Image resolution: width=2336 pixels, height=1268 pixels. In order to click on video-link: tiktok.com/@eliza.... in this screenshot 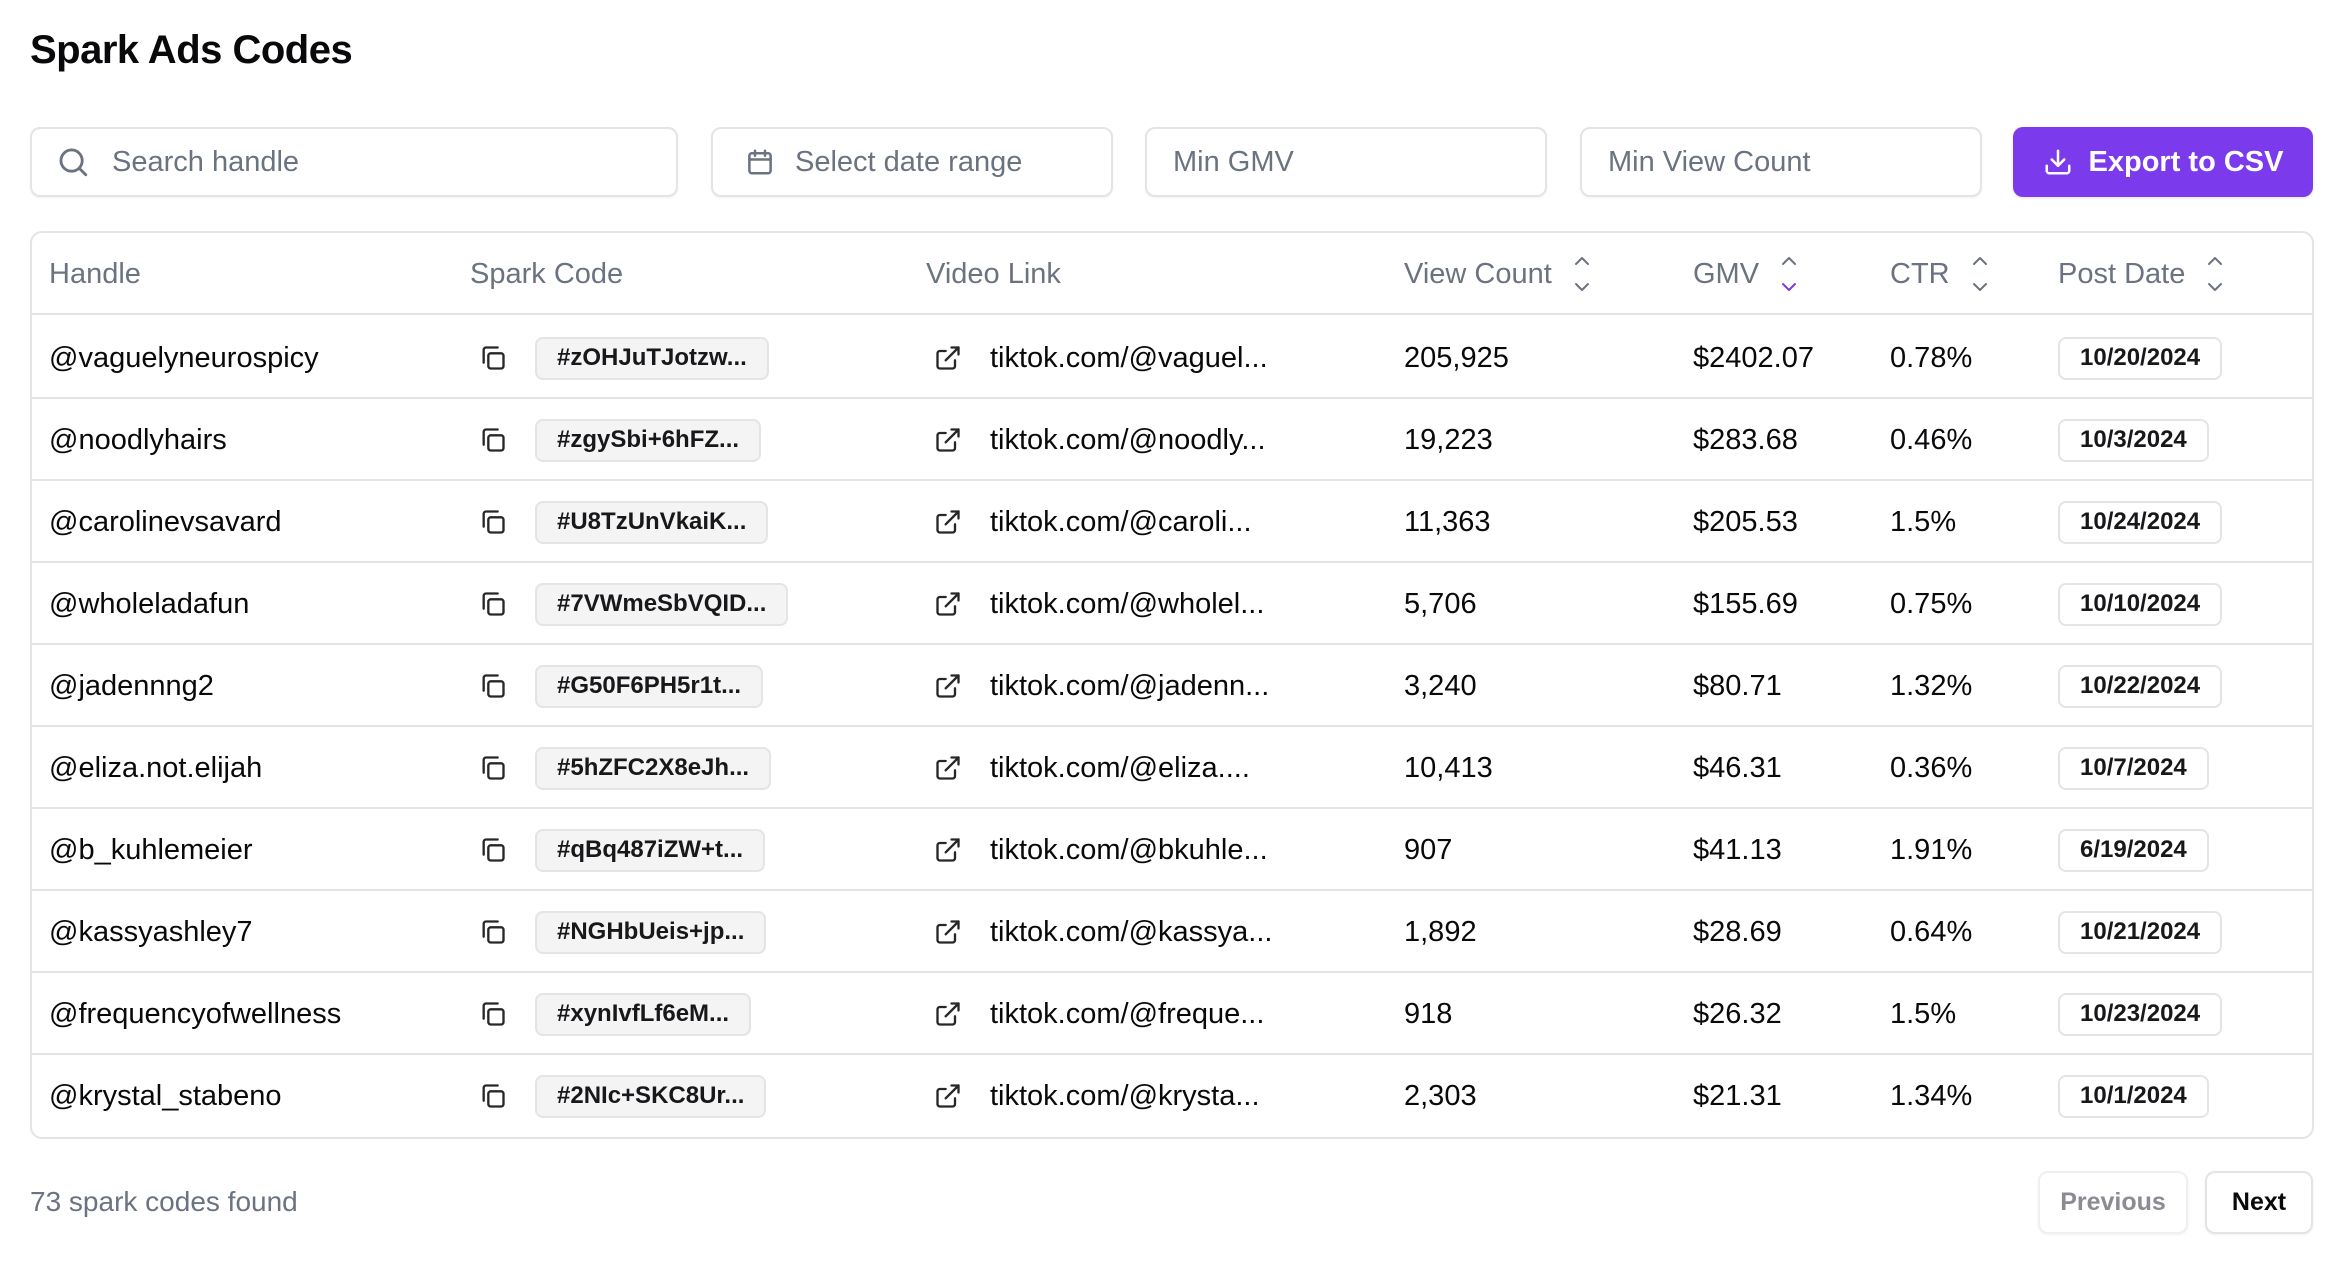, I will do `click(1120, 768)`.